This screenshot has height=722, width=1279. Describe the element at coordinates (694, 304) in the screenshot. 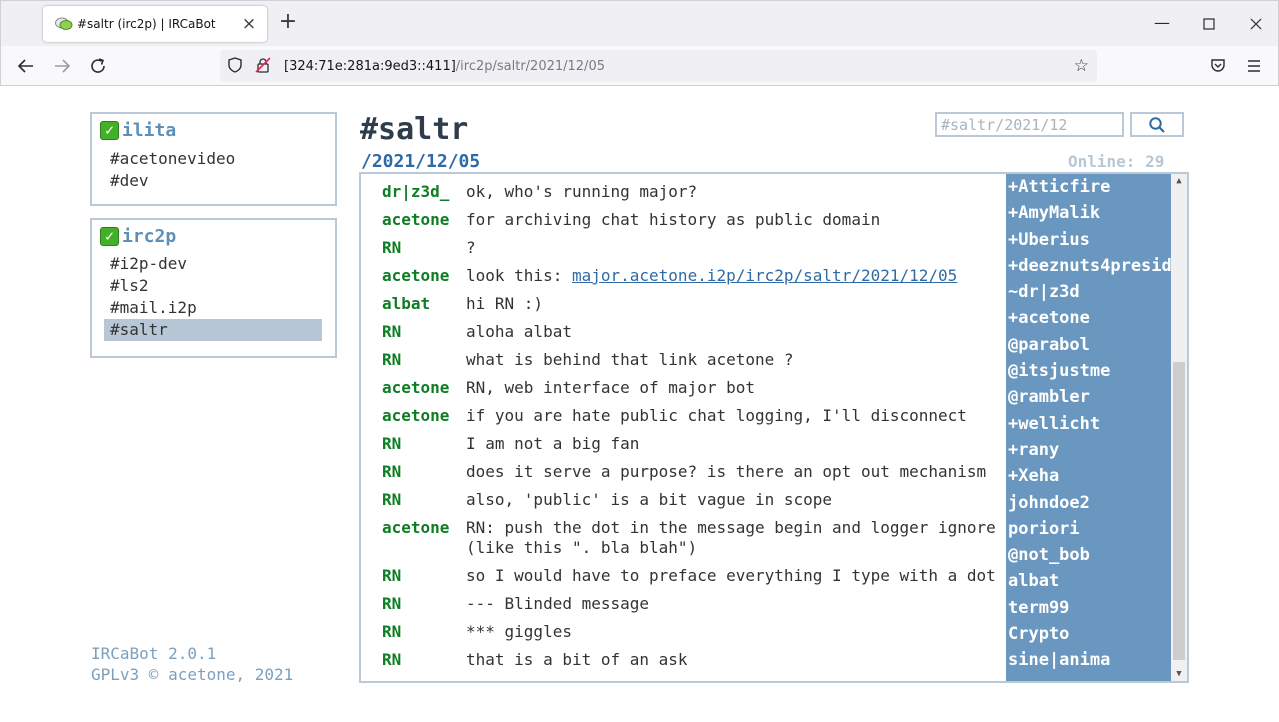

I see `message-row: albat hi RN :)` at that location.